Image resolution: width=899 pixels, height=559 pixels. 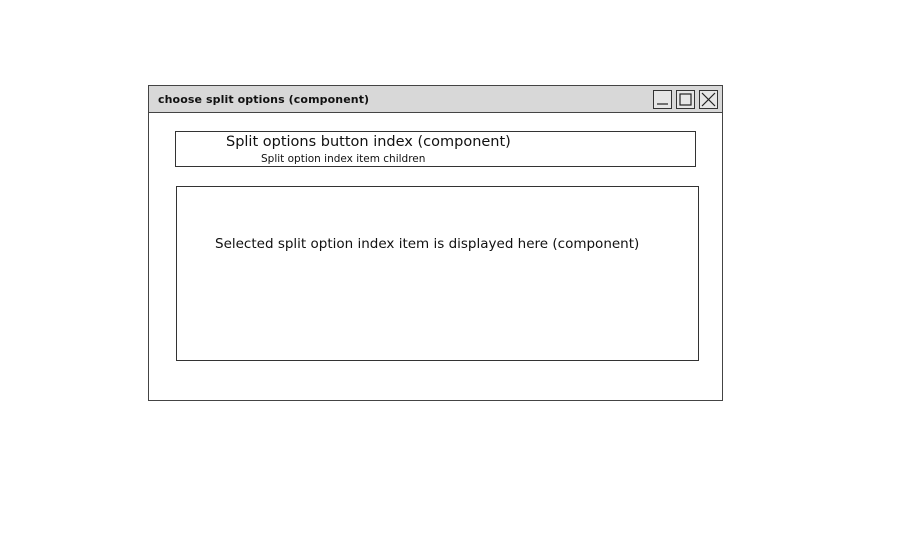 I want to click on split-option-children-label: Split option index item children, so click(x=343, y=159).